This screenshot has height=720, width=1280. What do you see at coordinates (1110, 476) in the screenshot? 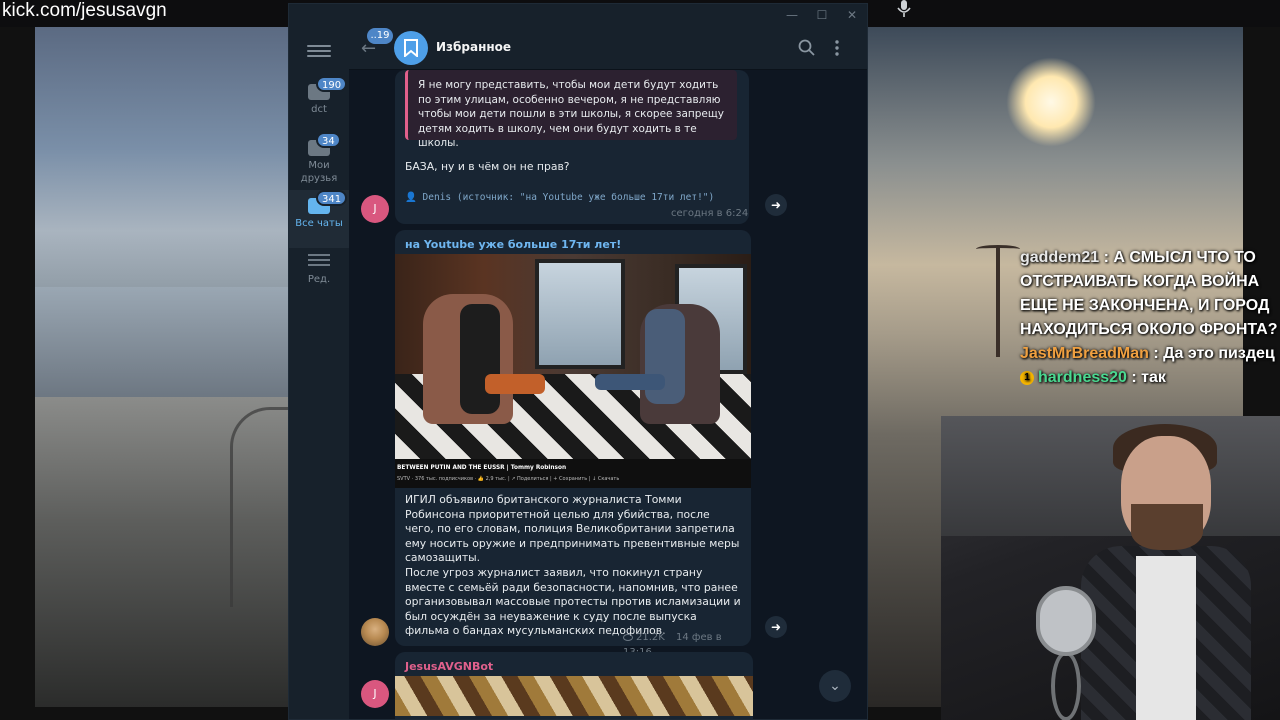
I see `webcam-background` at bounding box center [1110, 476].